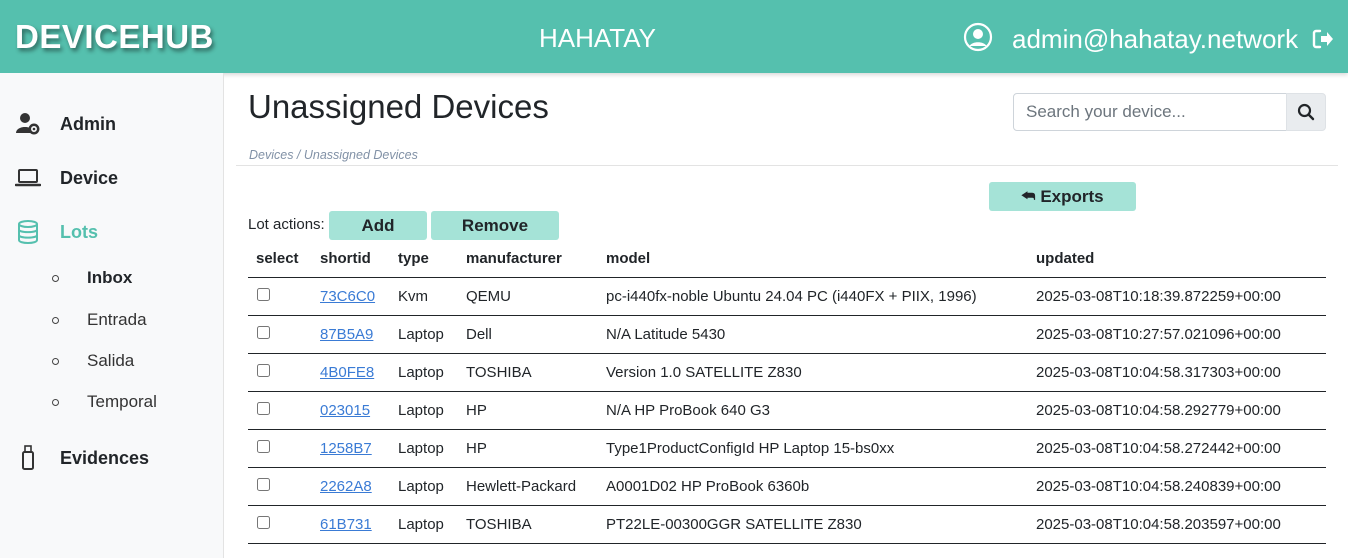 The image size is (1348, 558). I want to click on device-shortid-link: 1258B7, so click(346, 448).